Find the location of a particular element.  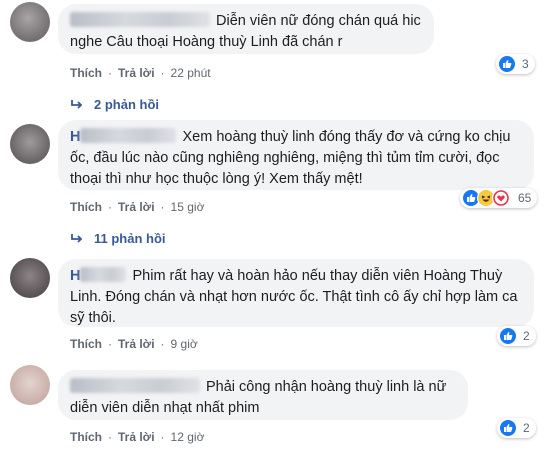

comment-actions: Thích · Trả lời · 12 giờ is located at coordinates (137, 437).